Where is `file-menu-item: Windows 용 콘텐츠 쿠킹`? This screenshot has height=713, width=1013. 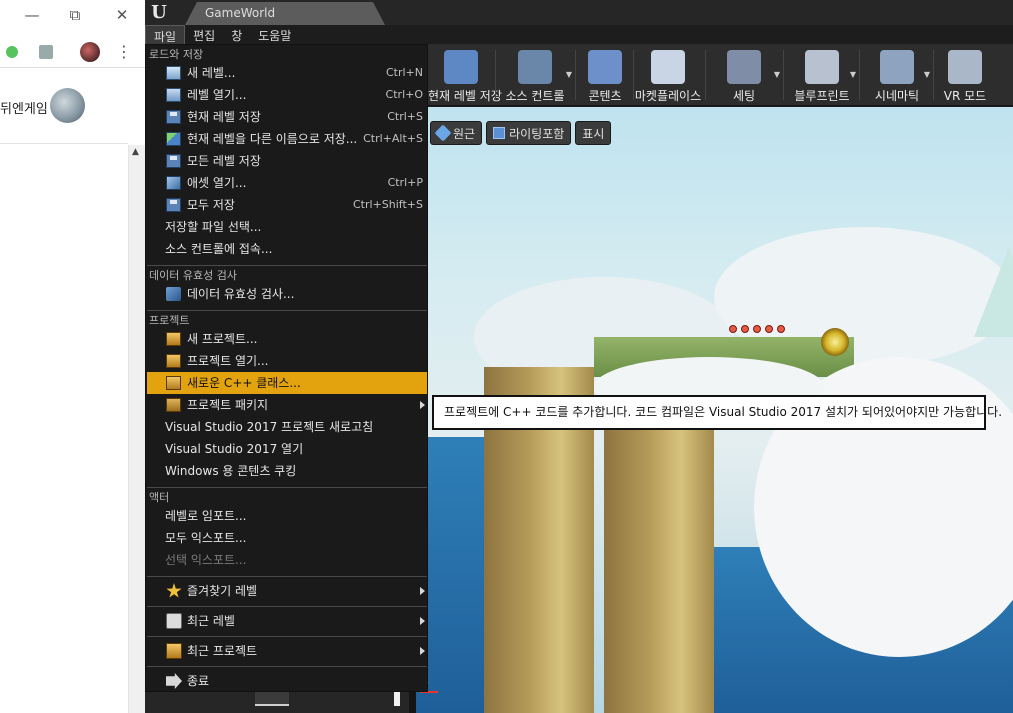 file-menu-item: Windows 용 콘텐츠 쿠킹 is located at coordinates (287, 471).